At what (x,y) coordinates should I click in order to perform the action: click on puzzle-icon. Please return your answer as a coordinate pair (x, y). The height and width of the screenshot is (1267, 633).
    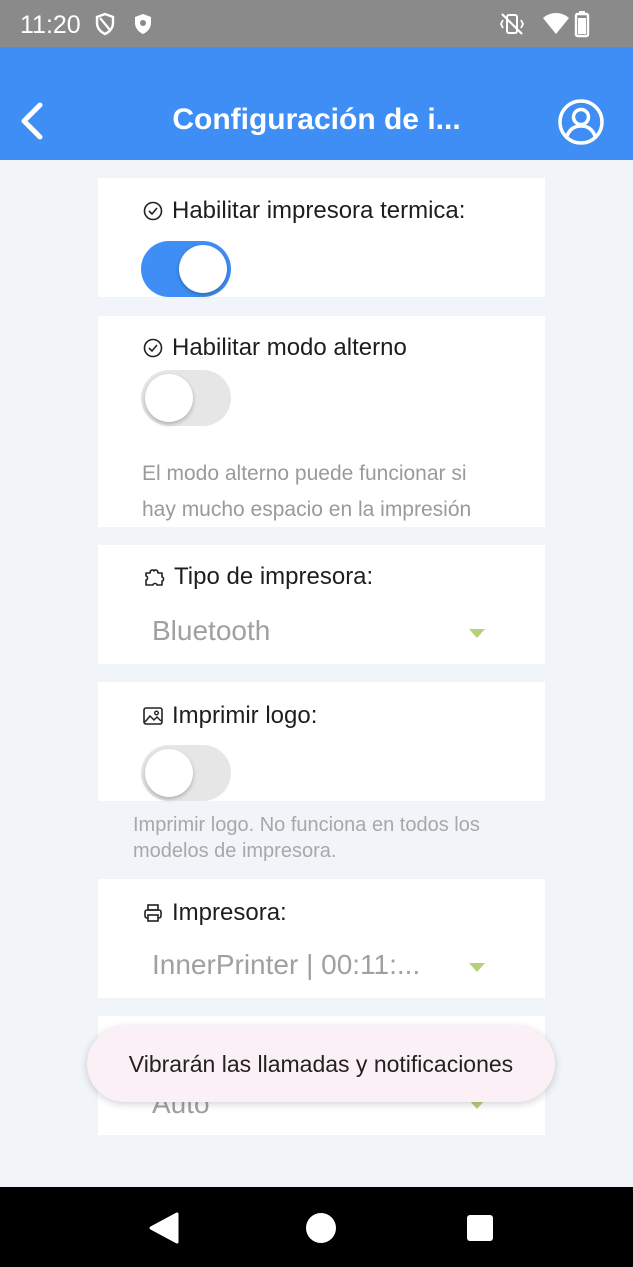
    Looking at the image, I should click on (155, 577).